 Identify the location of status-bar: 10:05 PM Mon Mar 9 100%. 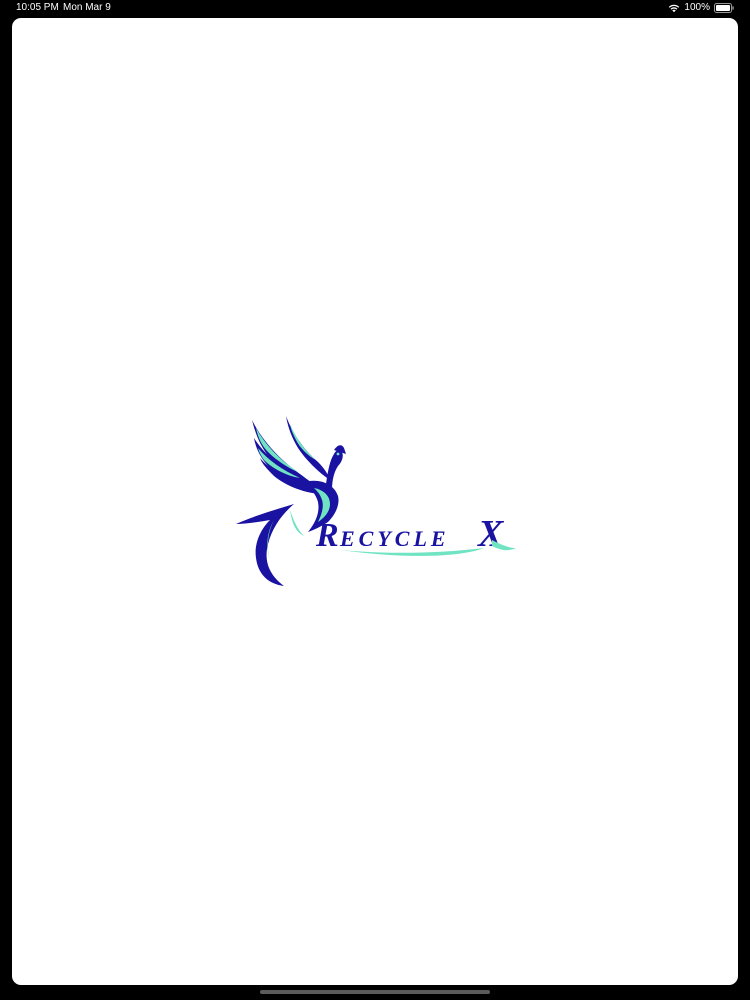
(375, 8).